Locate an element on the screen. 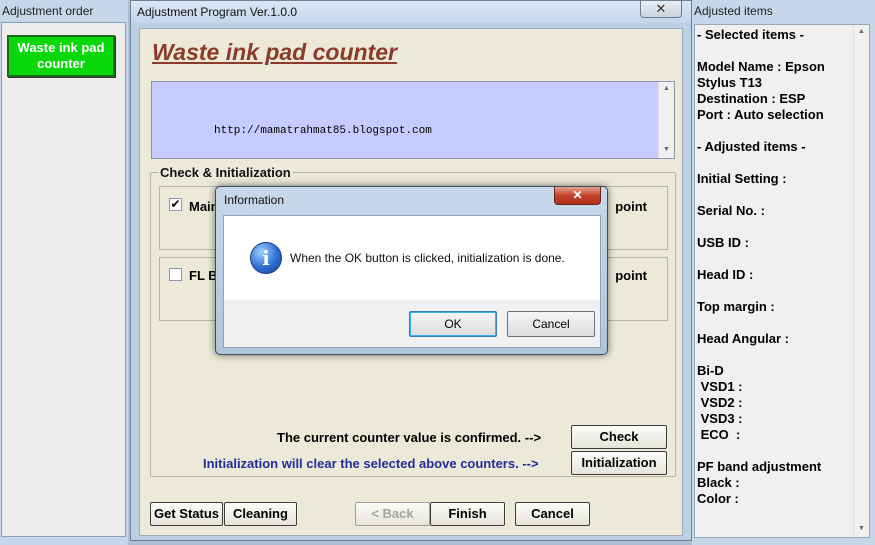 The image size is (875, 545). group-title: Check & Initialization is located at coordinates (225, 172).